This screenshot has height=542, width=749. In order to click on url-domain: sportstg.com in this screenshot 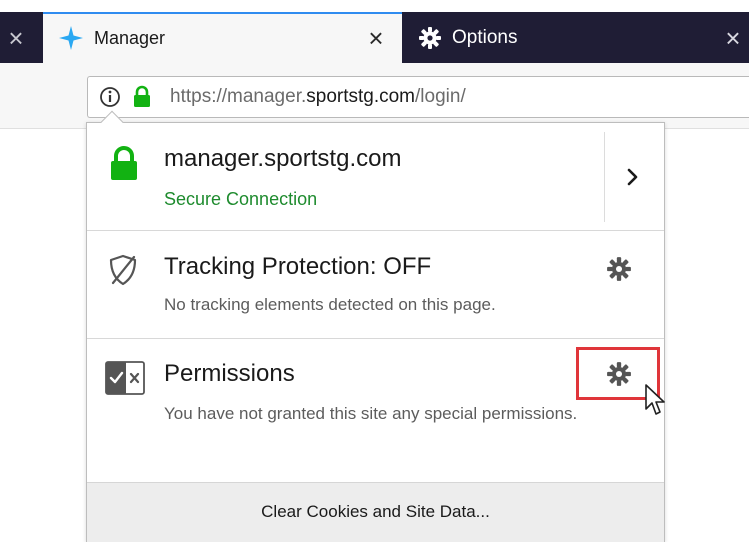, I will do `click(361, 96)`.